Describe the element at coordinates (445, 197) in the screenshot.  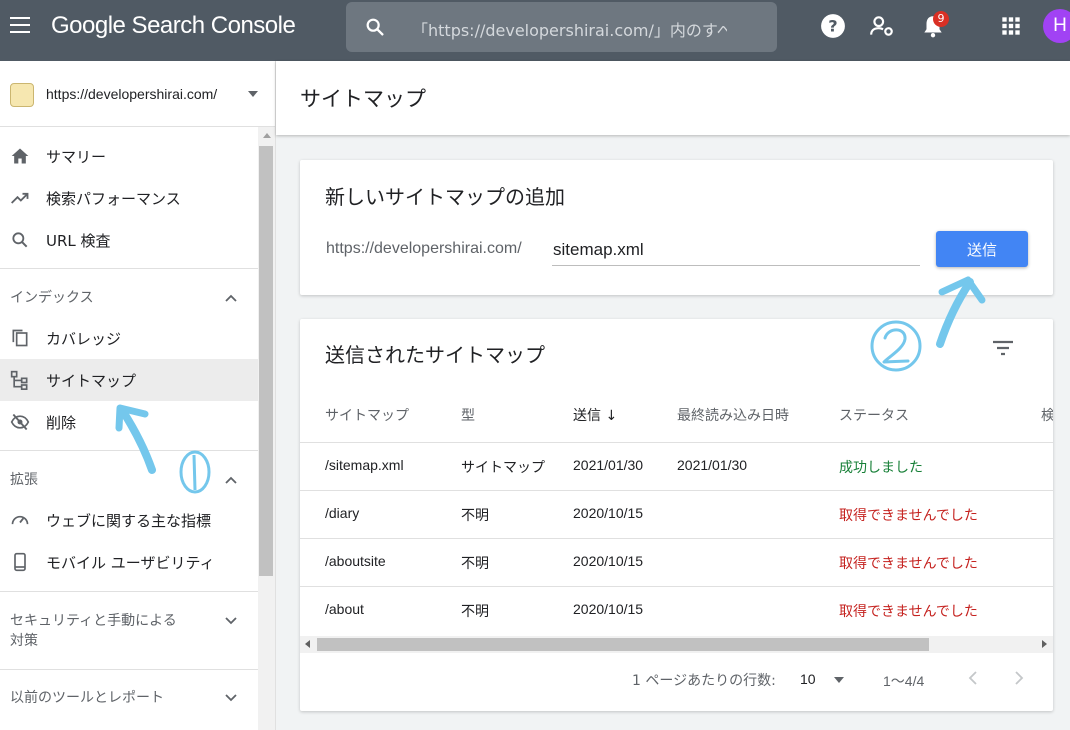
I see `card-title: 新しいサイトマップの追加` at that location.